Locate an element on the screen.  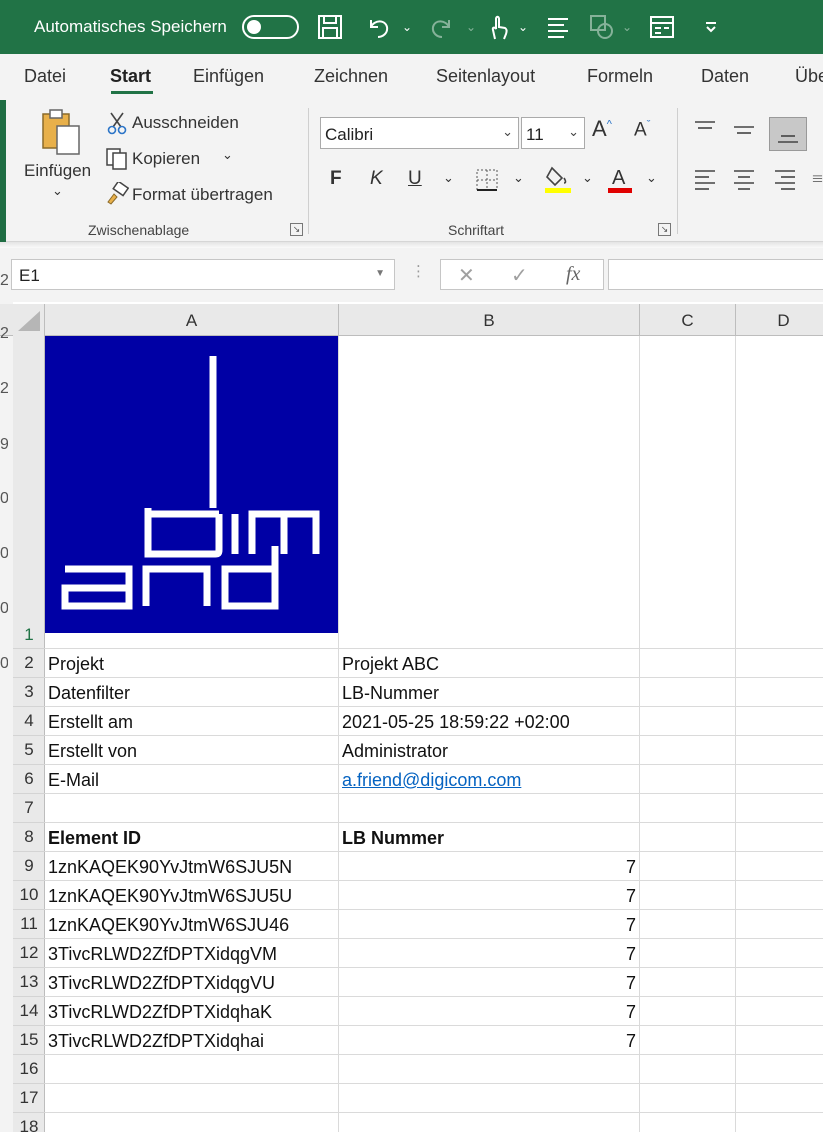
font-color-icon: A is located at coordinates (620, 179).